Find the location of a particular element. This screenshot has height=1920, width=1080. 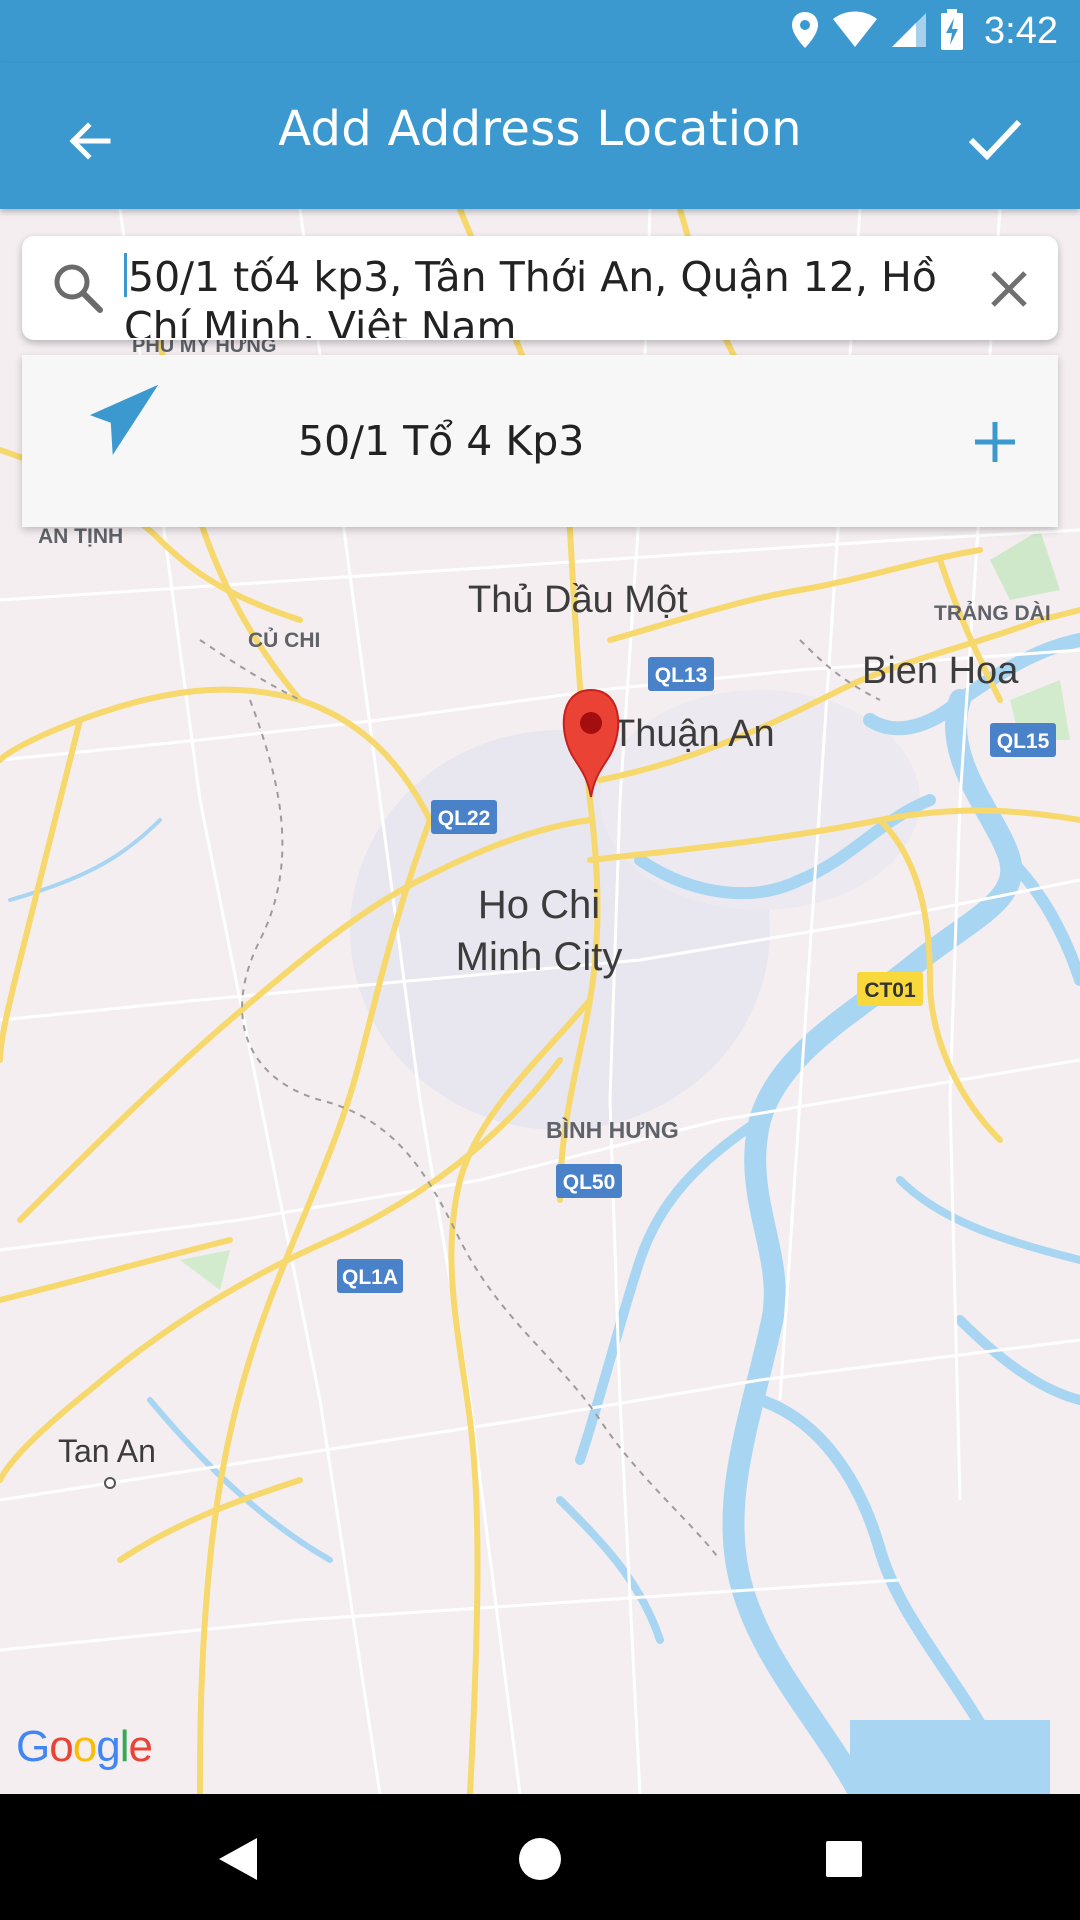

suggestion-item: 50/1 Tổ 4 Kp3 is located at coordinates (540, 441).